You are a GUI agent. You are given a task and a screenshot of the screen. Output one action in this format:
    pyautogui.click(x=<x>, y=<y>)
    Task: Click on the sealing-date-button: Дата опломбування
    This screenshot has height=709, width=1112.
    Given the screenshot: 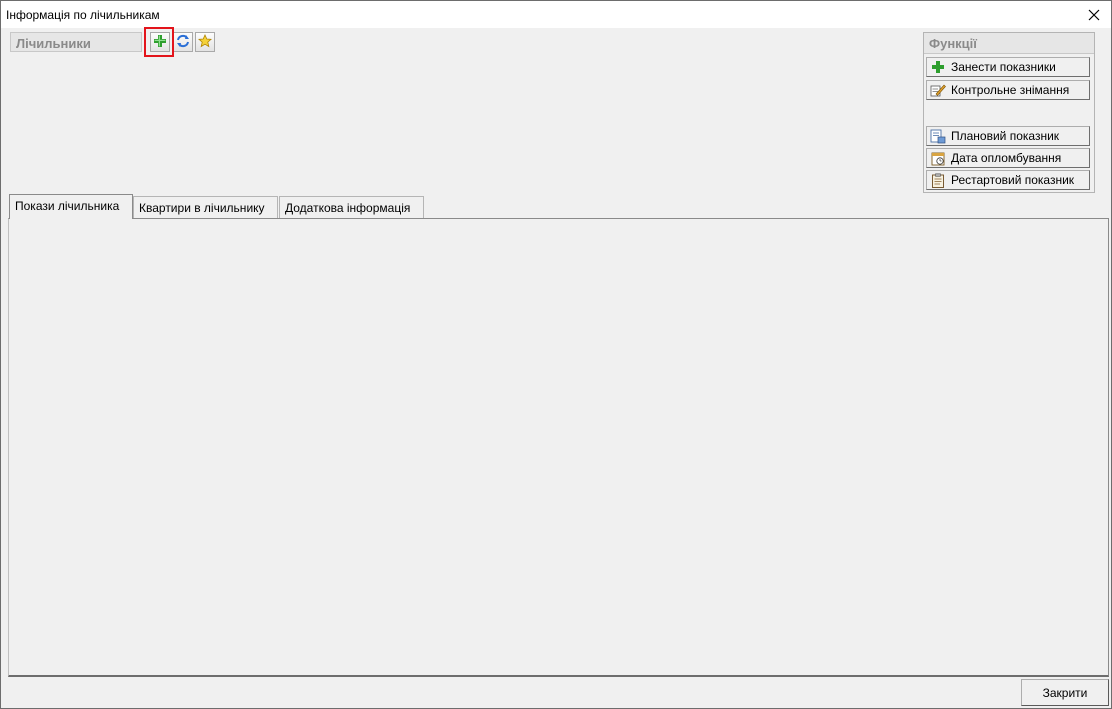 What is the action you would take?
    pyautogui.click(x=1008, y=158)
    